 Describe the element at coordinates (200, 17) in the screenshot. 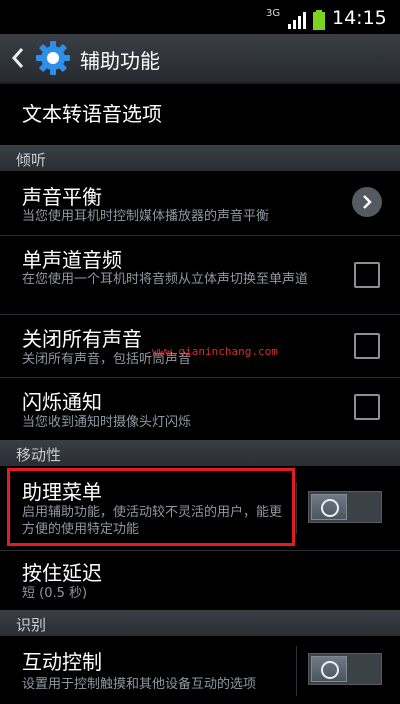

I see `status-bar: 3G 14:15` at that location.